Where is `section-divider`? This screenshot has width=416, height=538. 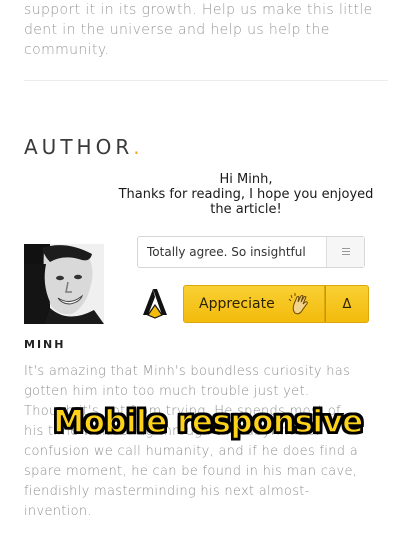
section-divider is located at coordinates (206, 80).